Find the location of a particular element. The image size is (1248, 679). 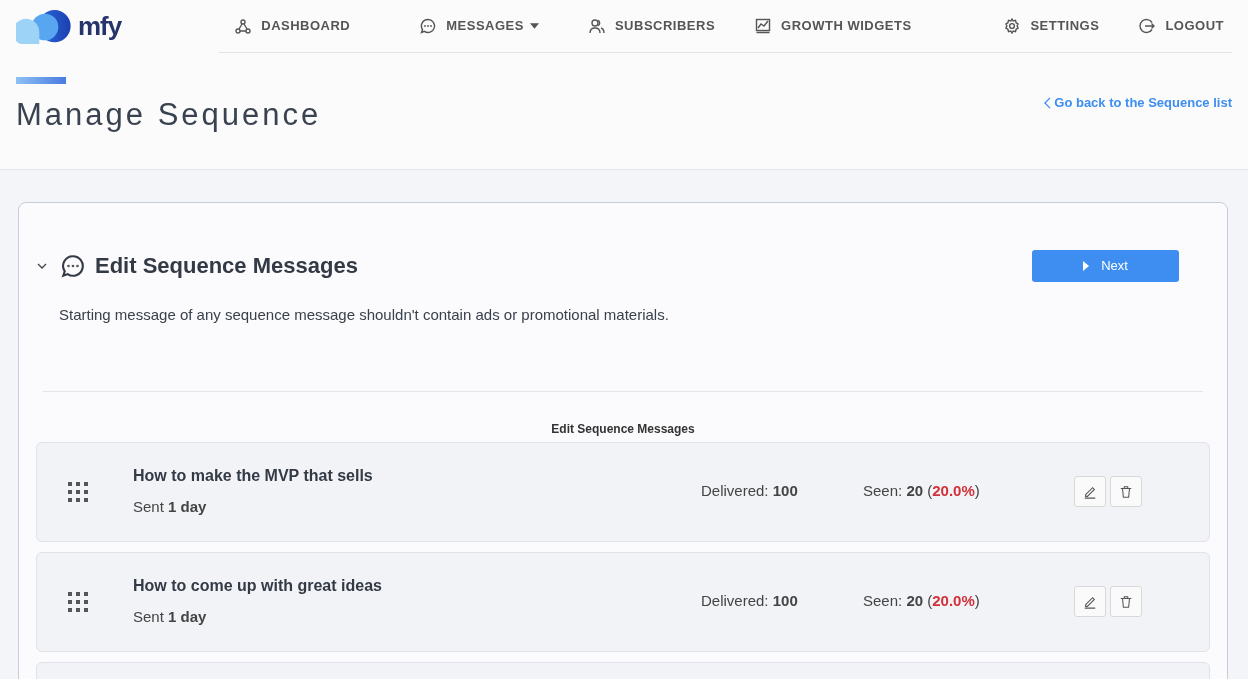

play-icon is located at coordinates (1086, 265).